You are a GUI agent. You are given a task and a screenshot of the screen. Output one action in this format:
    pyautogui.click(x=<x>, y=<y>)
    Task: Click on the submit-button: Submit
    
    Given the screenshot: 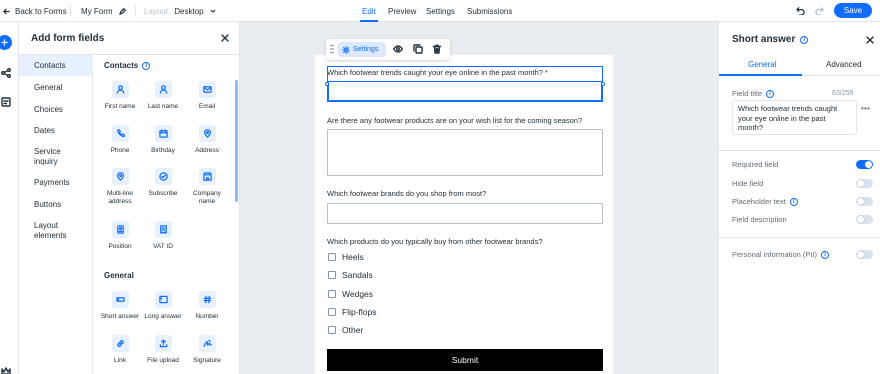 What is the action you would take?
    pyautogui.click(x=465, y=360)
    